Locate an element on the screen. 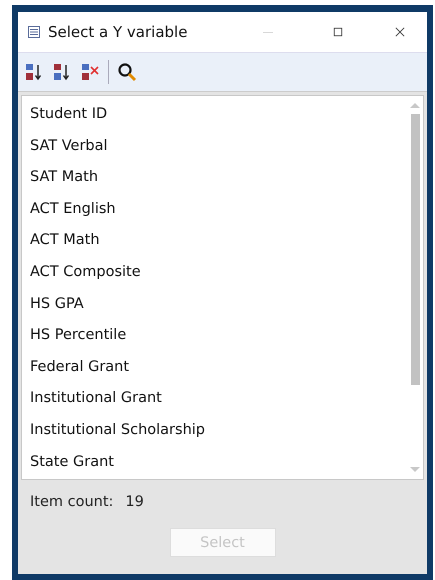  list-item: Federal Grant is located at coordinates (214, 368).